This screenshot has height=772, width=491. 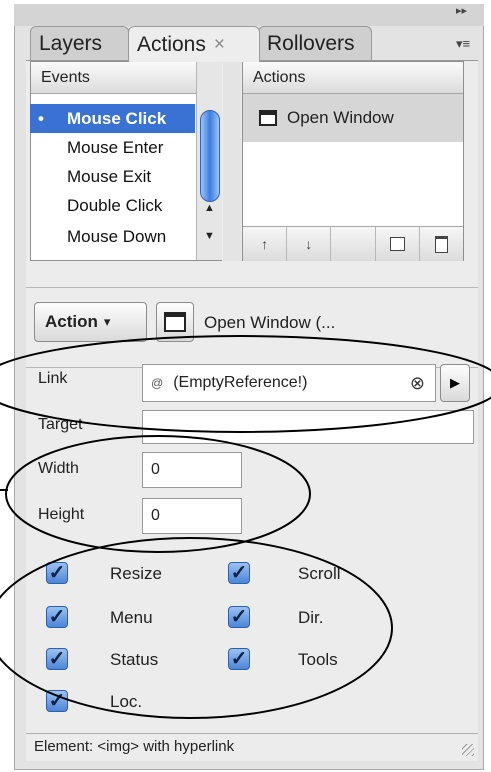 I want to click on annotation-ellipse-size, so click(x=158, y=494).